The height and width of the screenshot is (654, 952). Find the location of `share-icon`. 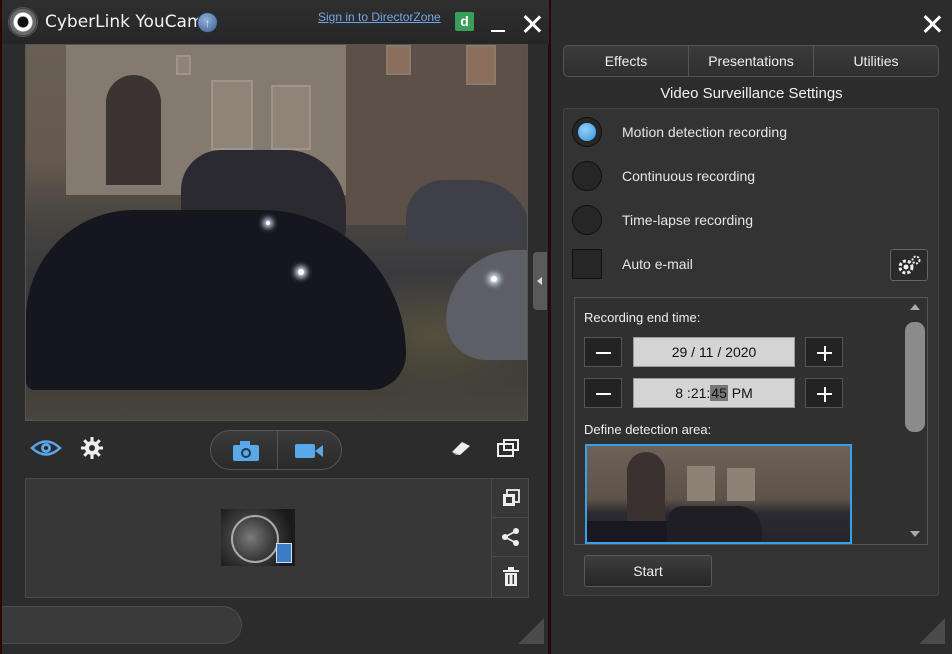

share-icon is located at coordinates (510, 537).